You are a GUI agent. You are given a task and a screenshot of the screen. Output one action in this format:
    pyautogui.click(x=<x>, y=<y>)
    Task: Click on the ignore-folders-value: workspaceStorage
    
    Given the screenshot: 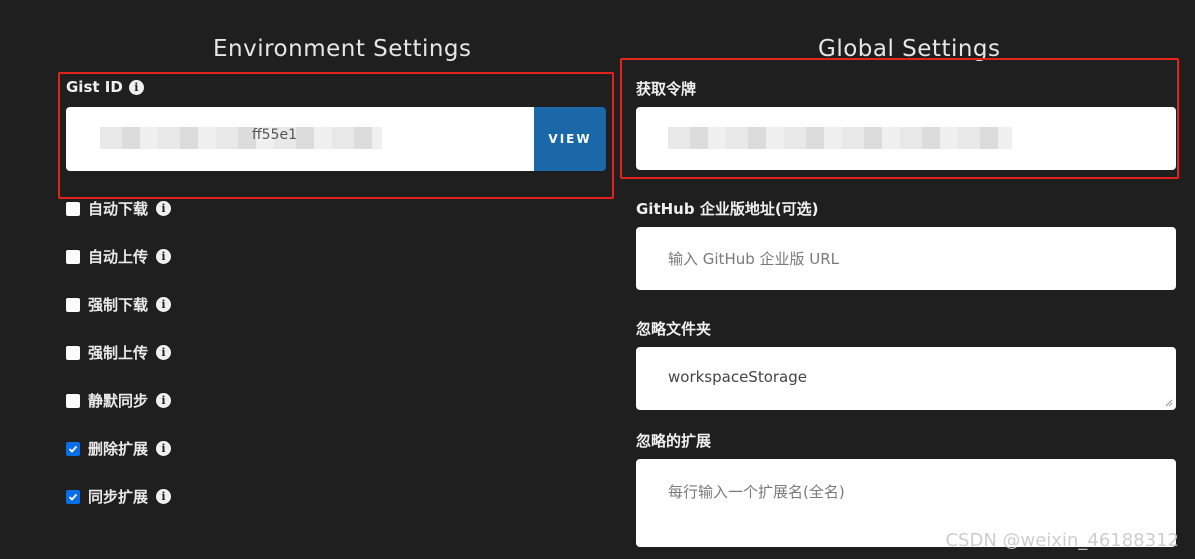 What is the action you would take?
    pyautogui.click(x=737, y=377)
    